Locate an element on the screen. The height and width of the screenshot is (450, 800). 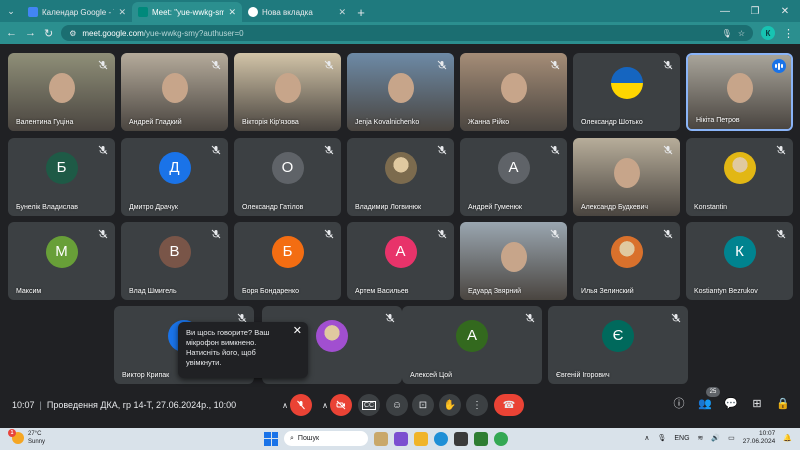
close-tooltip-icon: ✕ is located at coordinates (297, 331).